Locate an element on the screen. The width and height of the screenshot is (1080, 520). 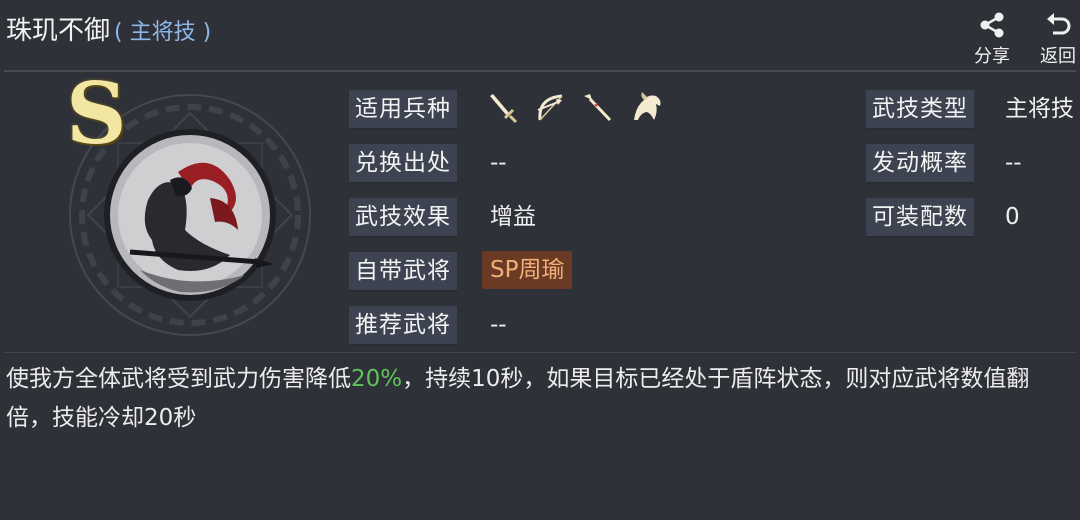
equip-count-value: 0 is located at coordinates (1012, 217).